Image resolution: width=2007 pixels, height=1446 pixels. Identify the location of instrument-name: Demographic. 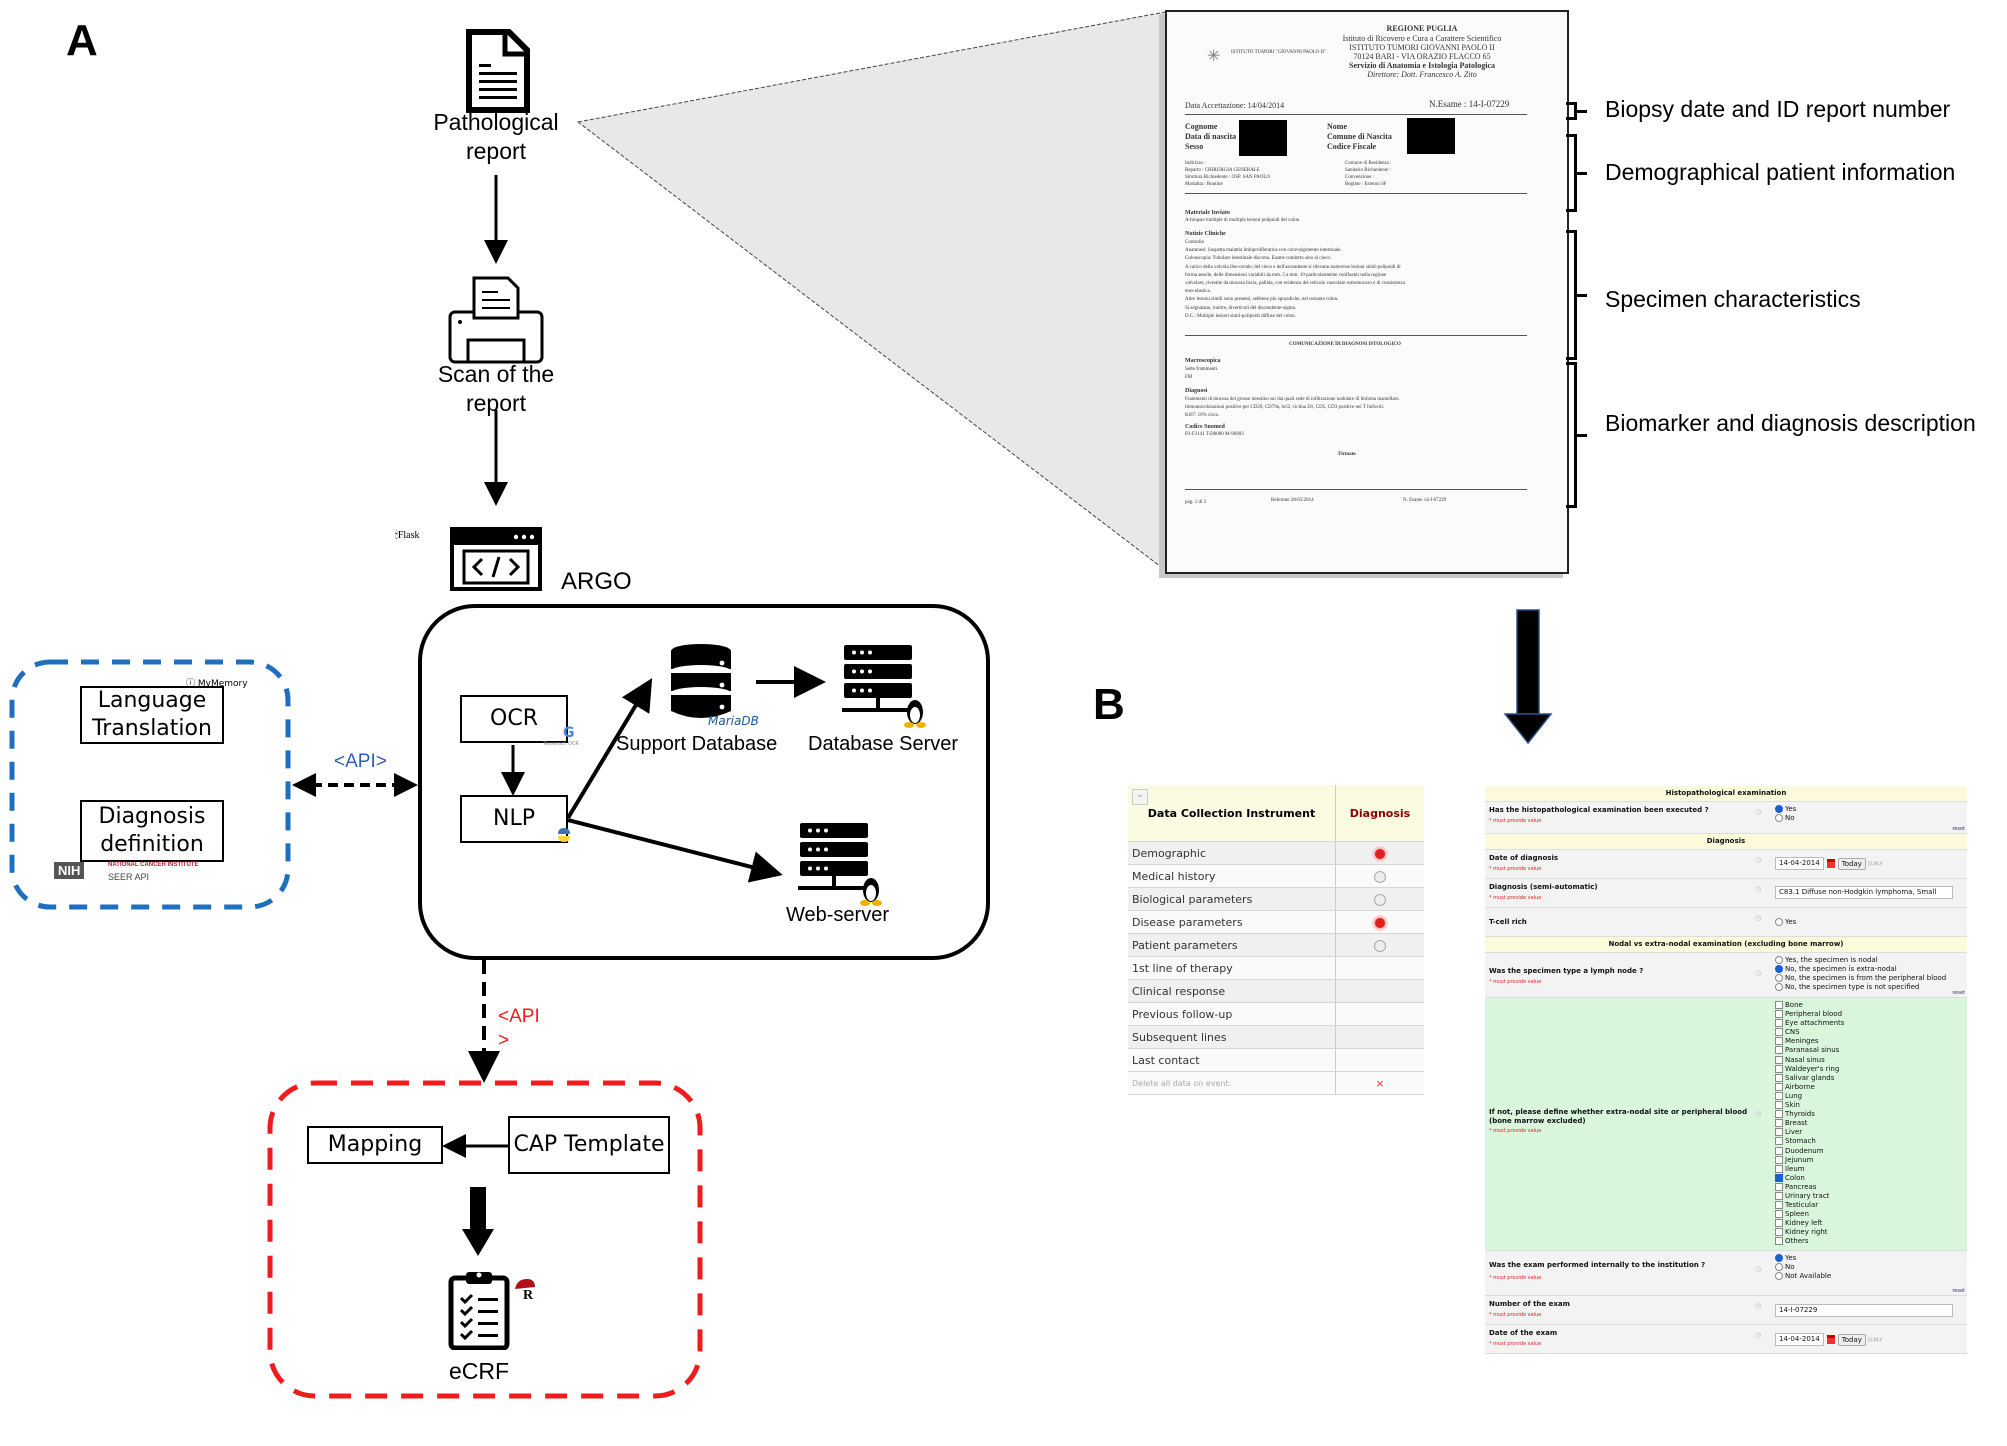
(1232, 853).